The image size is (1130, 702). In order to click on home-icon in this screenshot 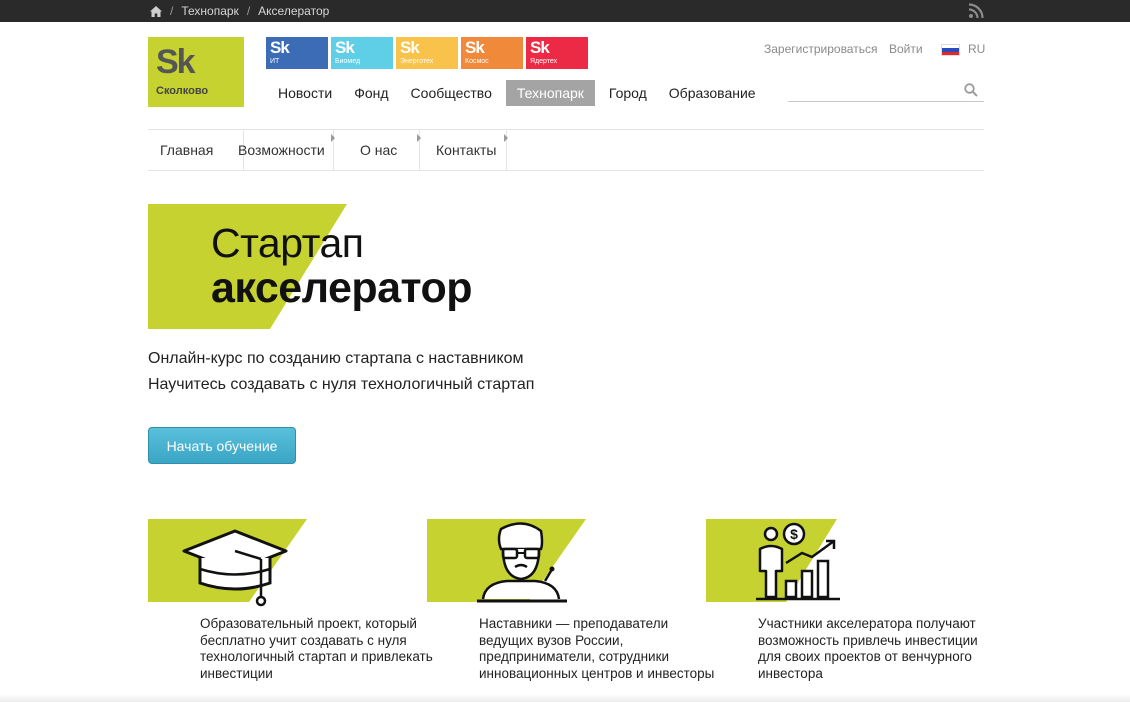, I will do `click(156, 11)`.